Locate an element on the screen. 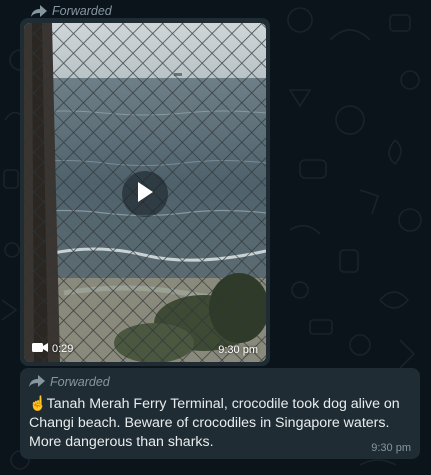 The image size is (431, 475). play-icon is located at coordinates (145, 194).